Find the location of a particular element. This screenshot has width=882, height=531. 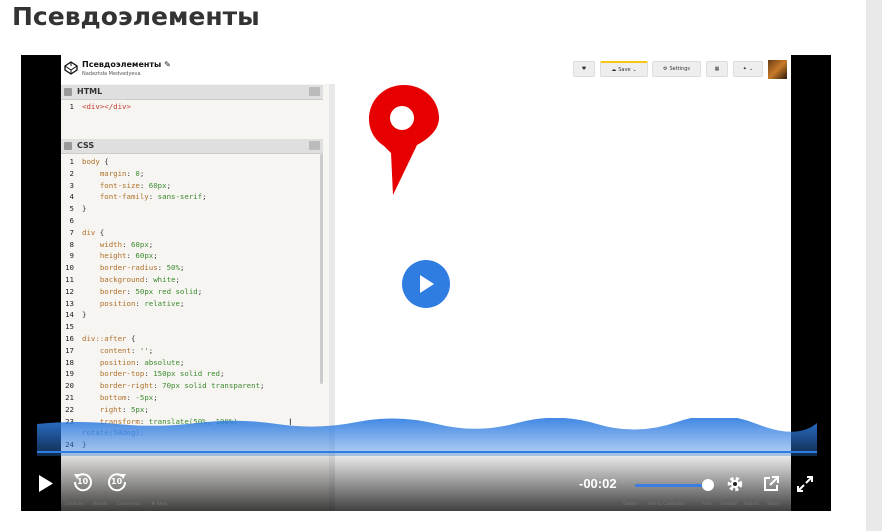

line-number: 11 is located at coordinates (69, 279).